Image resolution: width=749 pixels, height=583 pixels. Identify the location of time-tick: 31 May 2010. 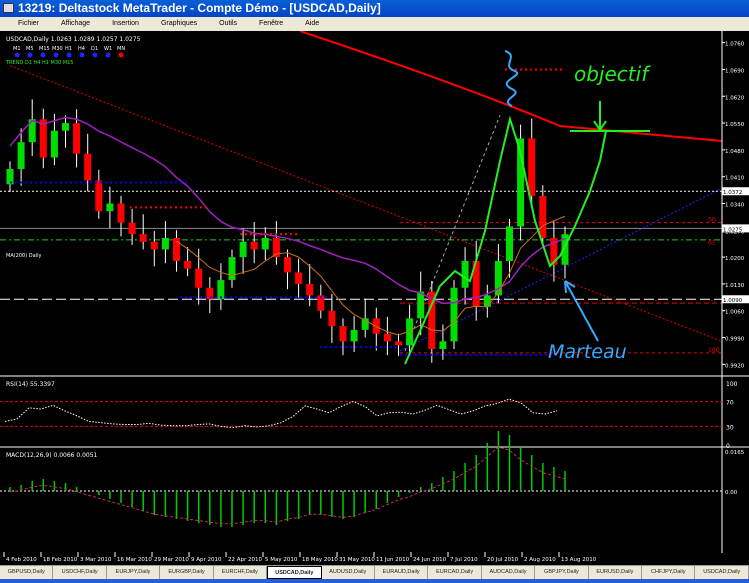
(357, 560).